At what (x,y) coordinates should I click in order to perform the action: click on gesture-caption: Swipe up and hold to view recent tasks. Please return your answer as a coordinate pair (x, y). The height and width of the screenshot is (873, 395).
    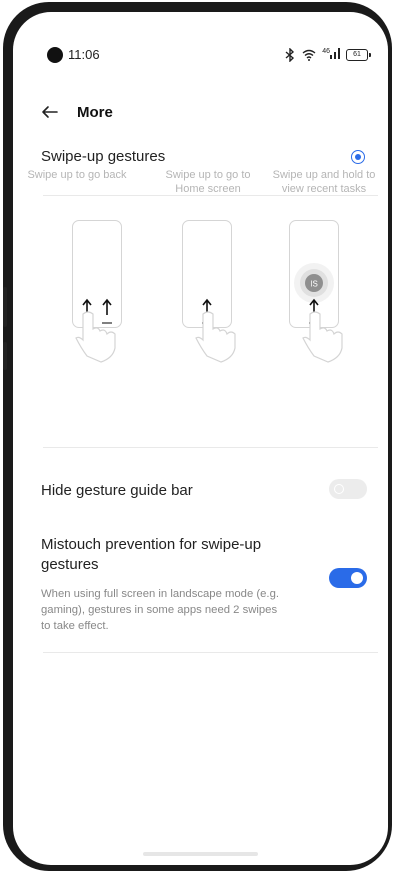
    Looking at the image, I should click on (324, 182).